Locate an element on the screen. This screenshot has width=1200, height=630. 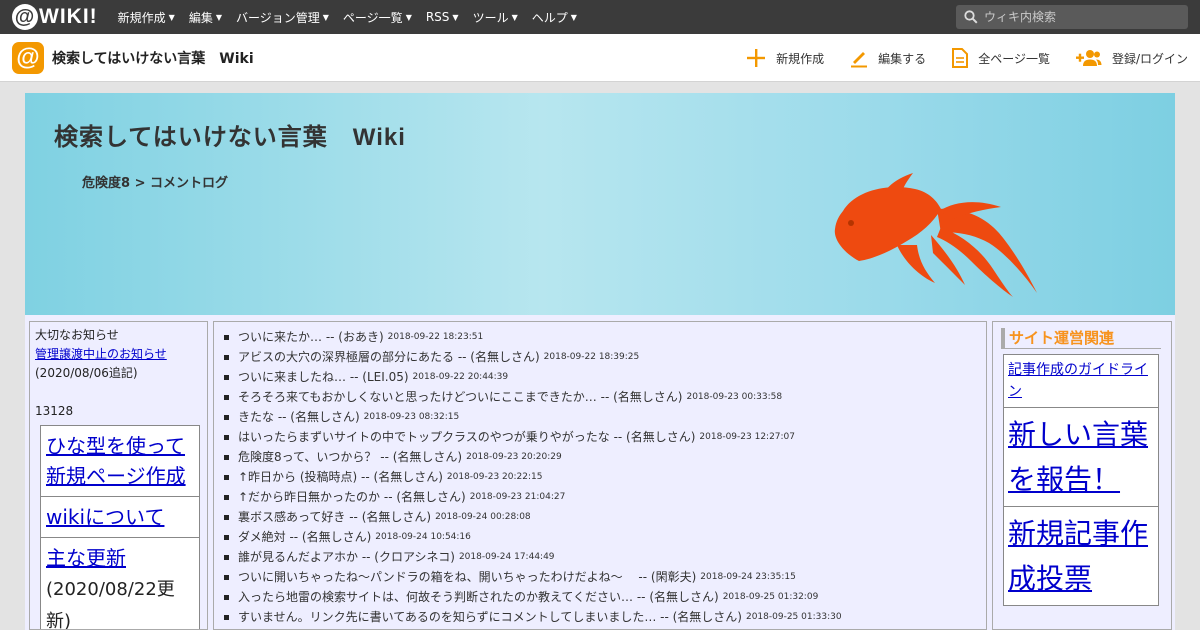
comment-text: アビスの大穴の深界極層の部分にあたる -- (名無しさん) is located at coordinates (389, 357).